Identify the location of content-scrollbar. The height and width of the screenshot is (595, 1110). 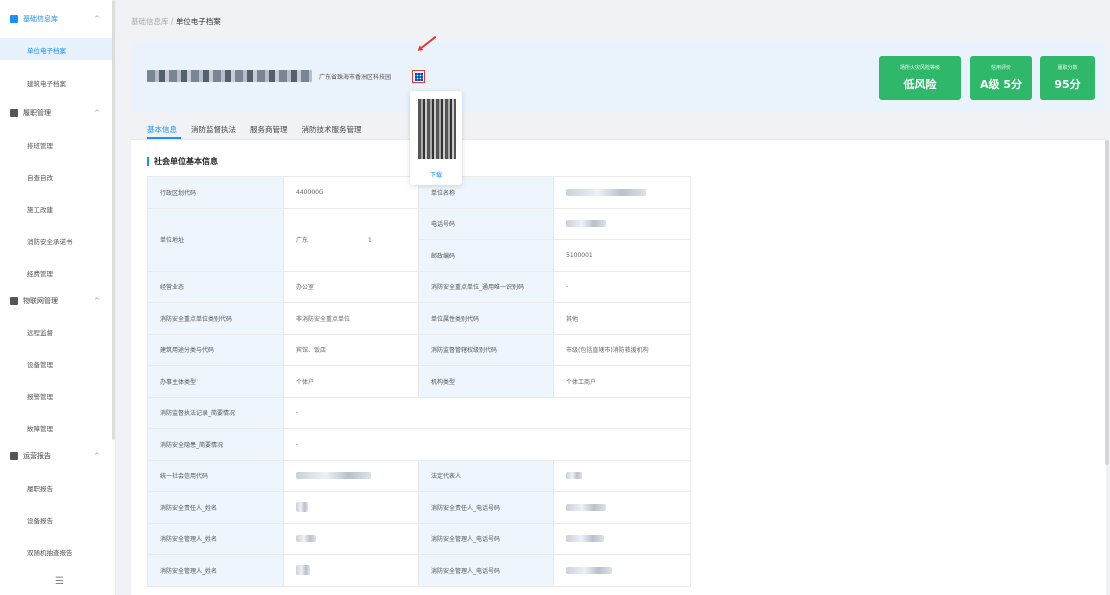
(1107, 302).